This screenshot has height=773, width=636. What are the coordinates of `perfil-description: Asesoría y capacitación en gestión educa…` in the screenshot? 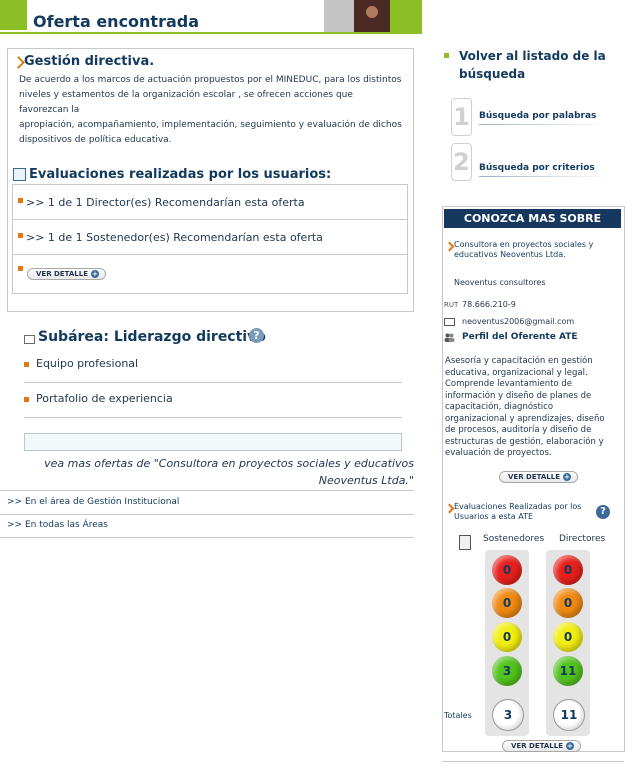 It's located at (533, 408).